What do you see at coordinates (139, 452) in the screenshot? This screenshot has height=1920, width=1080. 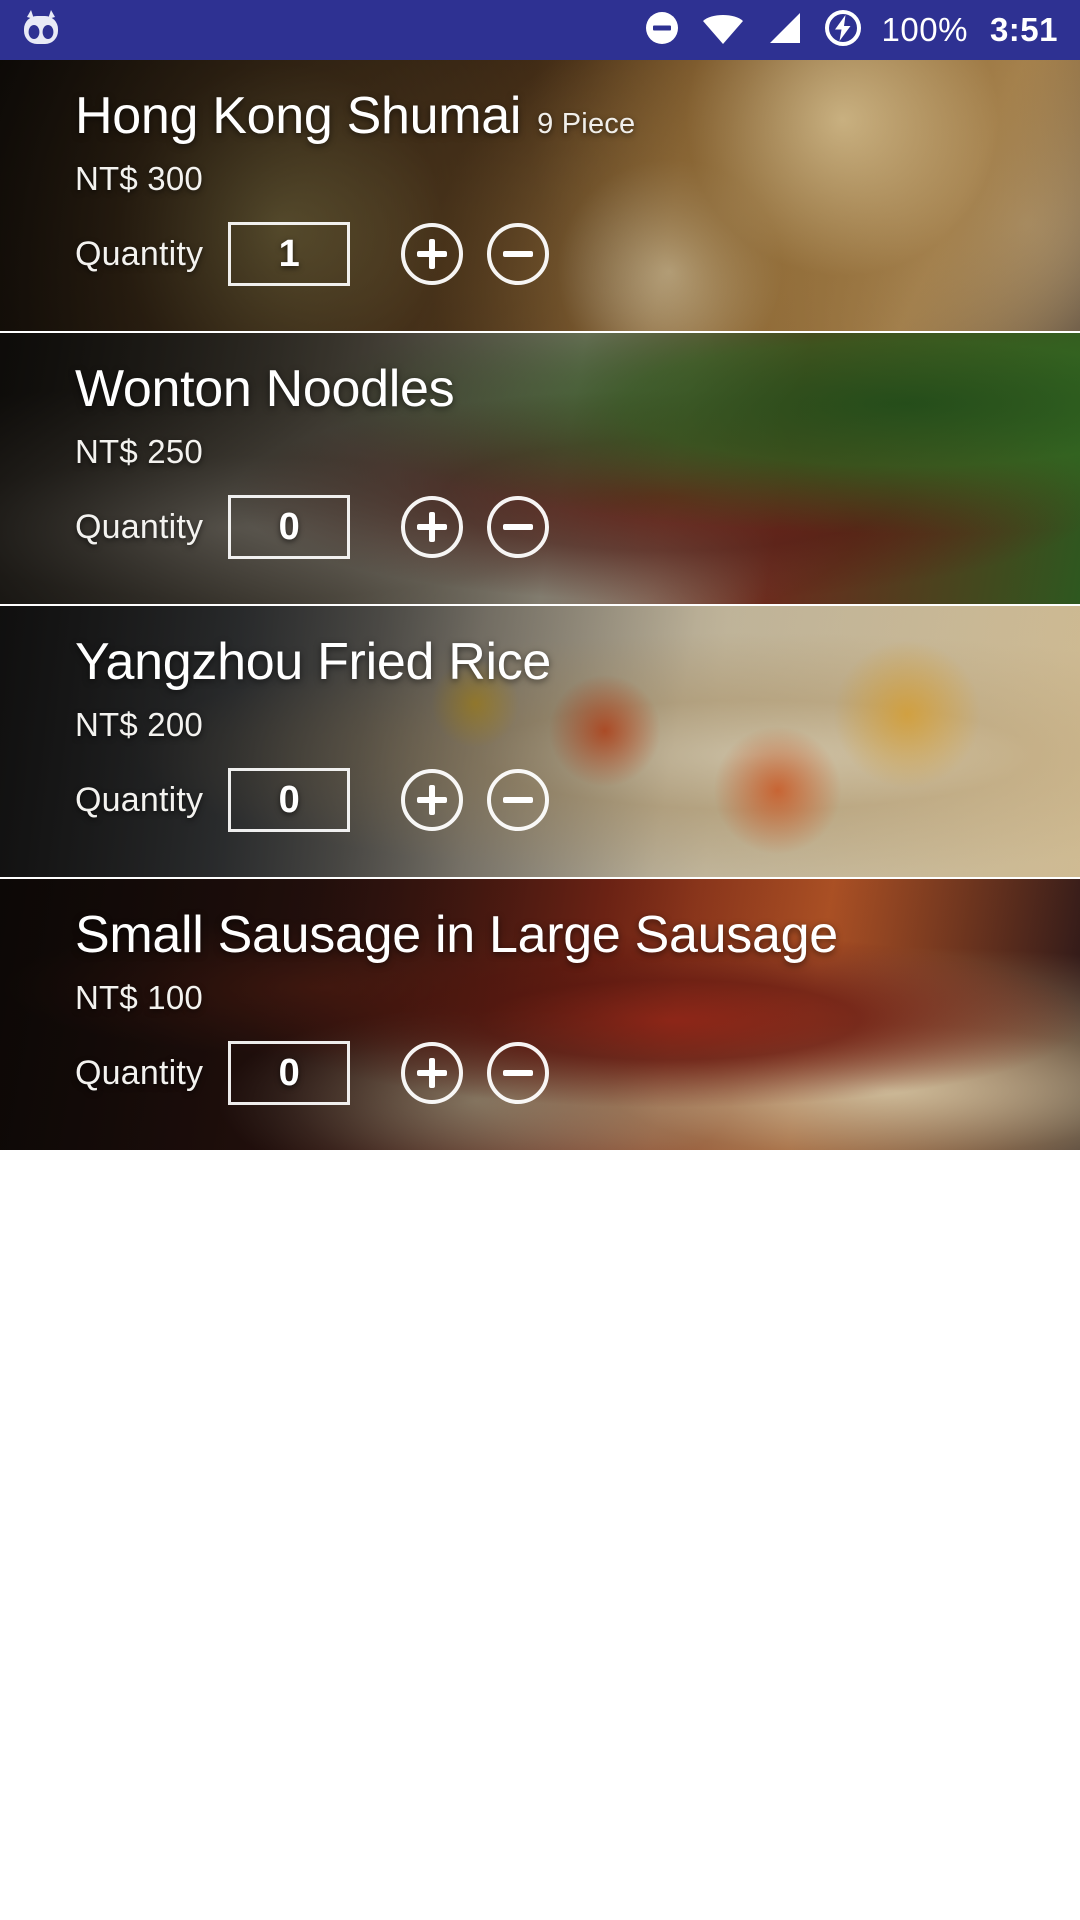 I see `menu-item-price: NT$ 250` at bounding box center [139, 452].